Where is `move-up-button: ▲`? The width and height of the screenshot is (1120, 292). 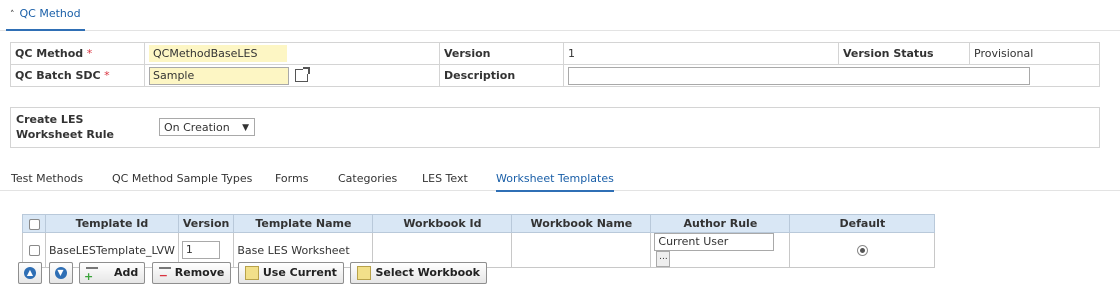
move-up-button: ▲ is located at coordinates (30, 273).